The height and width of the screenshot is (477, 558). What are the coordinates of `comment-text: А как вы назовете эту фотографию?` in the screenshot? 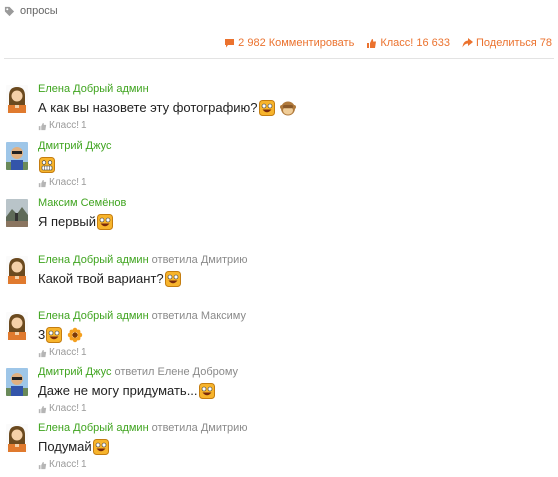 It's located at (148, 107).